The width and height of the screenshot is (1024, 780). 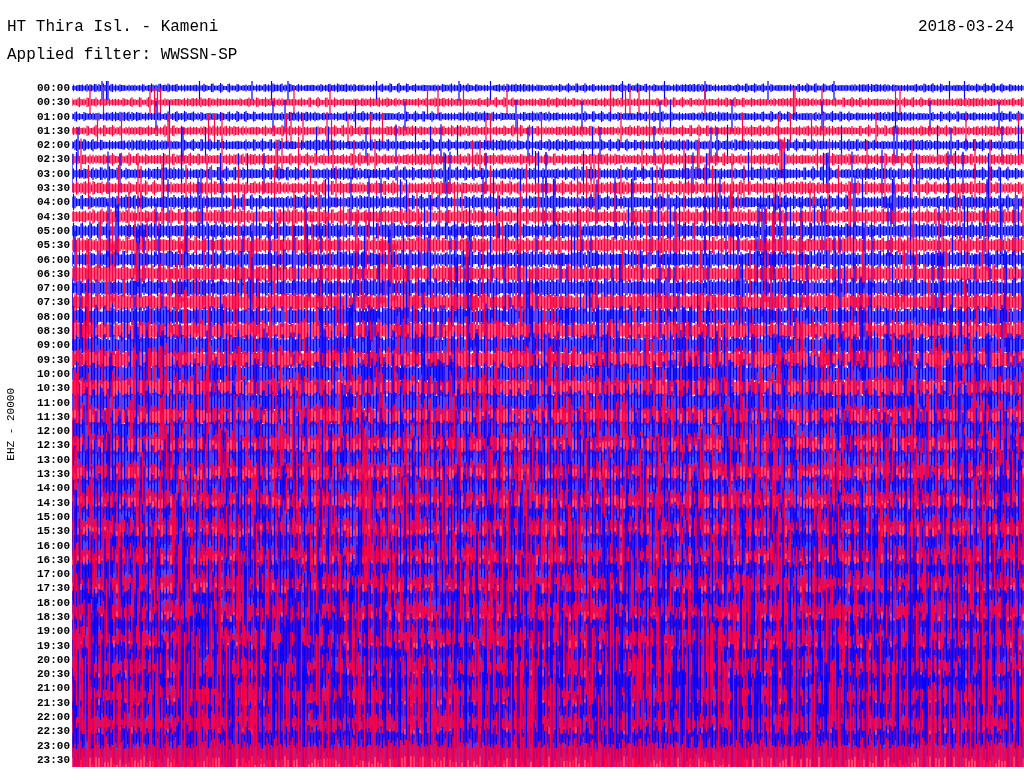 What do you see at coordinates (53, 417) in the screenshot?
I see `time-label: 11:30` at bounding box center [53, 417].